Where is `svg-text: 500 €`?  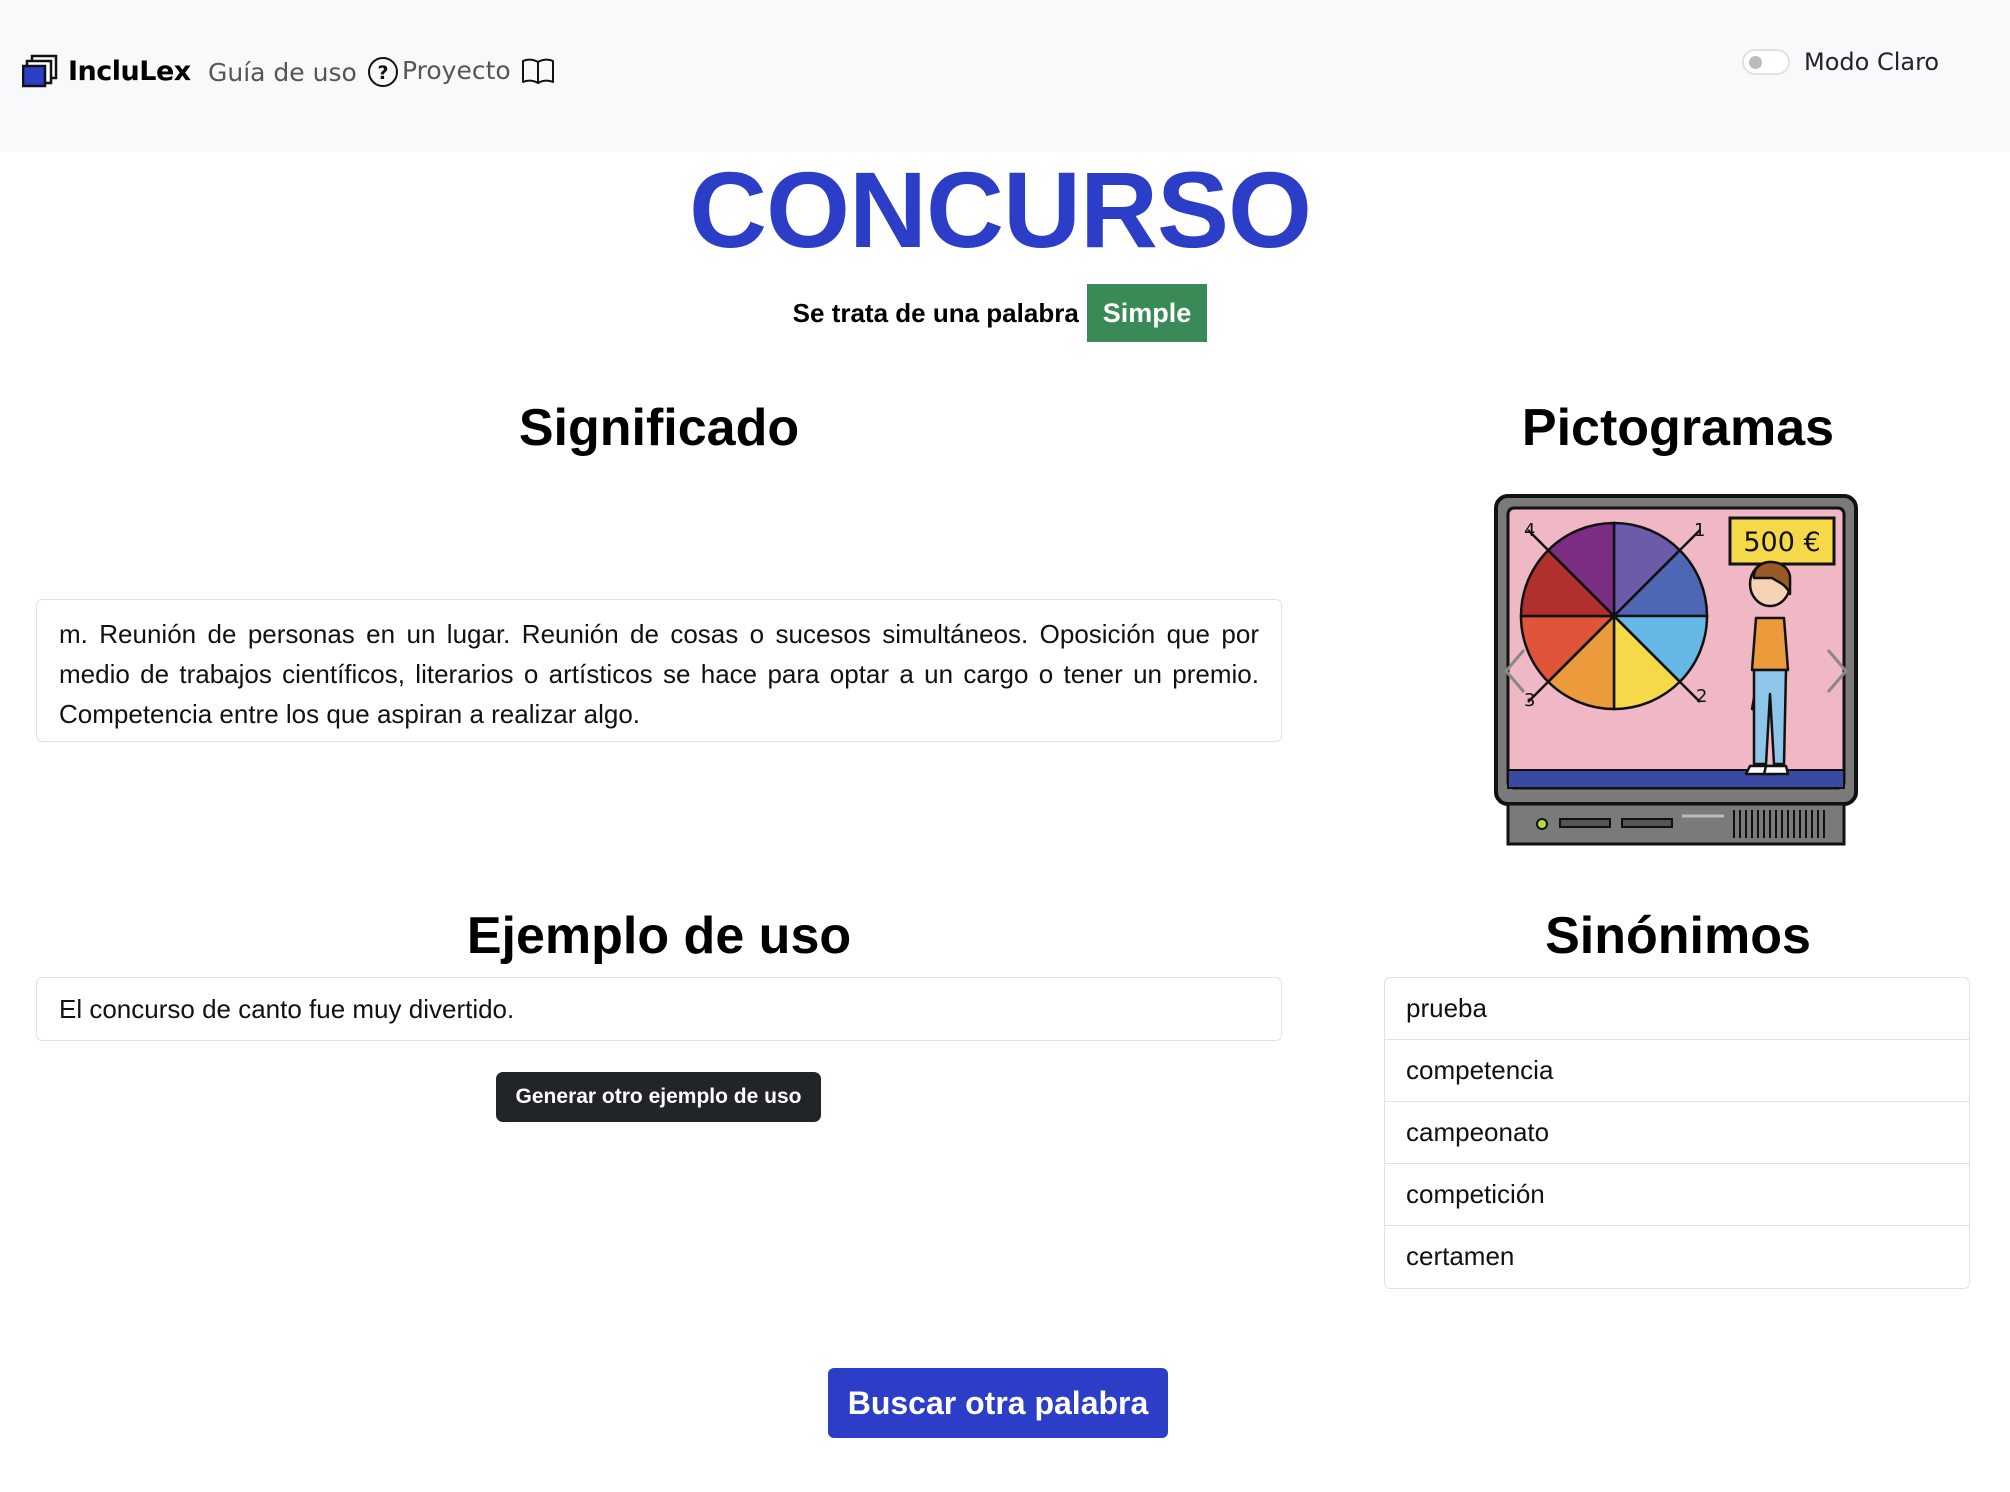 svg-text: 500 € is located at coordinates (1781, 542).